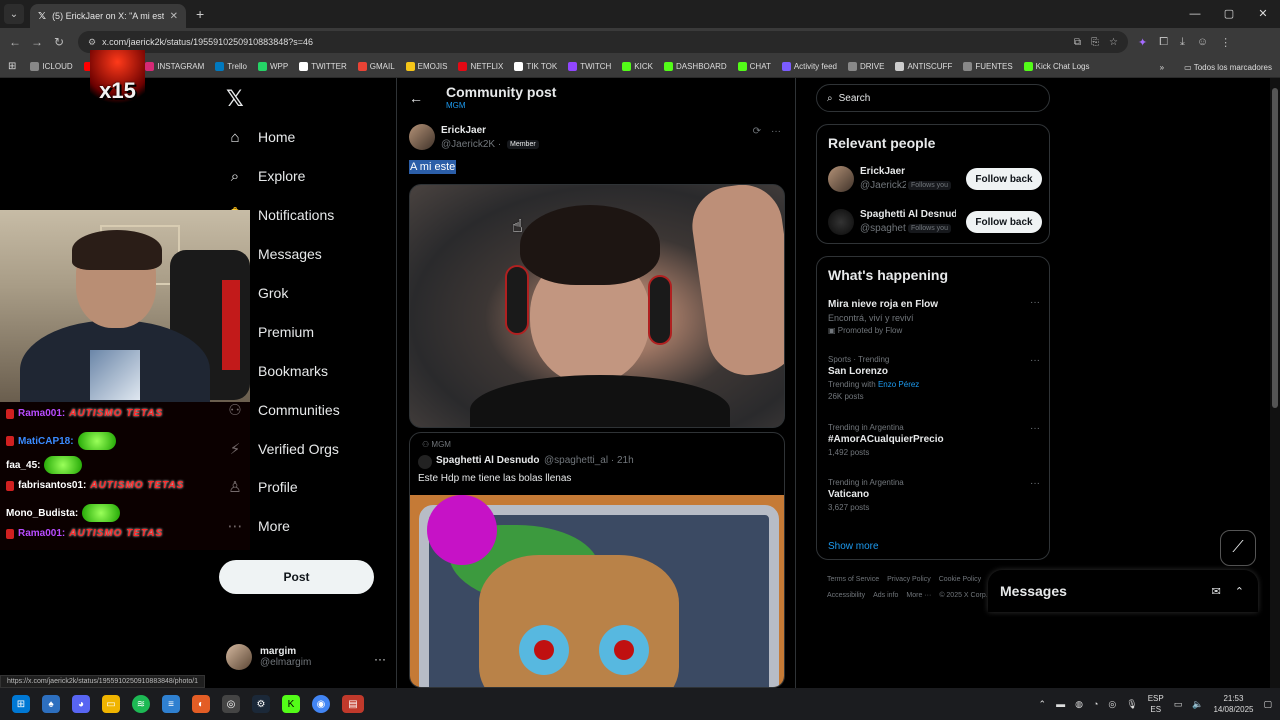 The image size is (1280, 720). I want to click on footer-link: Cookie Policy, so click(960, 579).